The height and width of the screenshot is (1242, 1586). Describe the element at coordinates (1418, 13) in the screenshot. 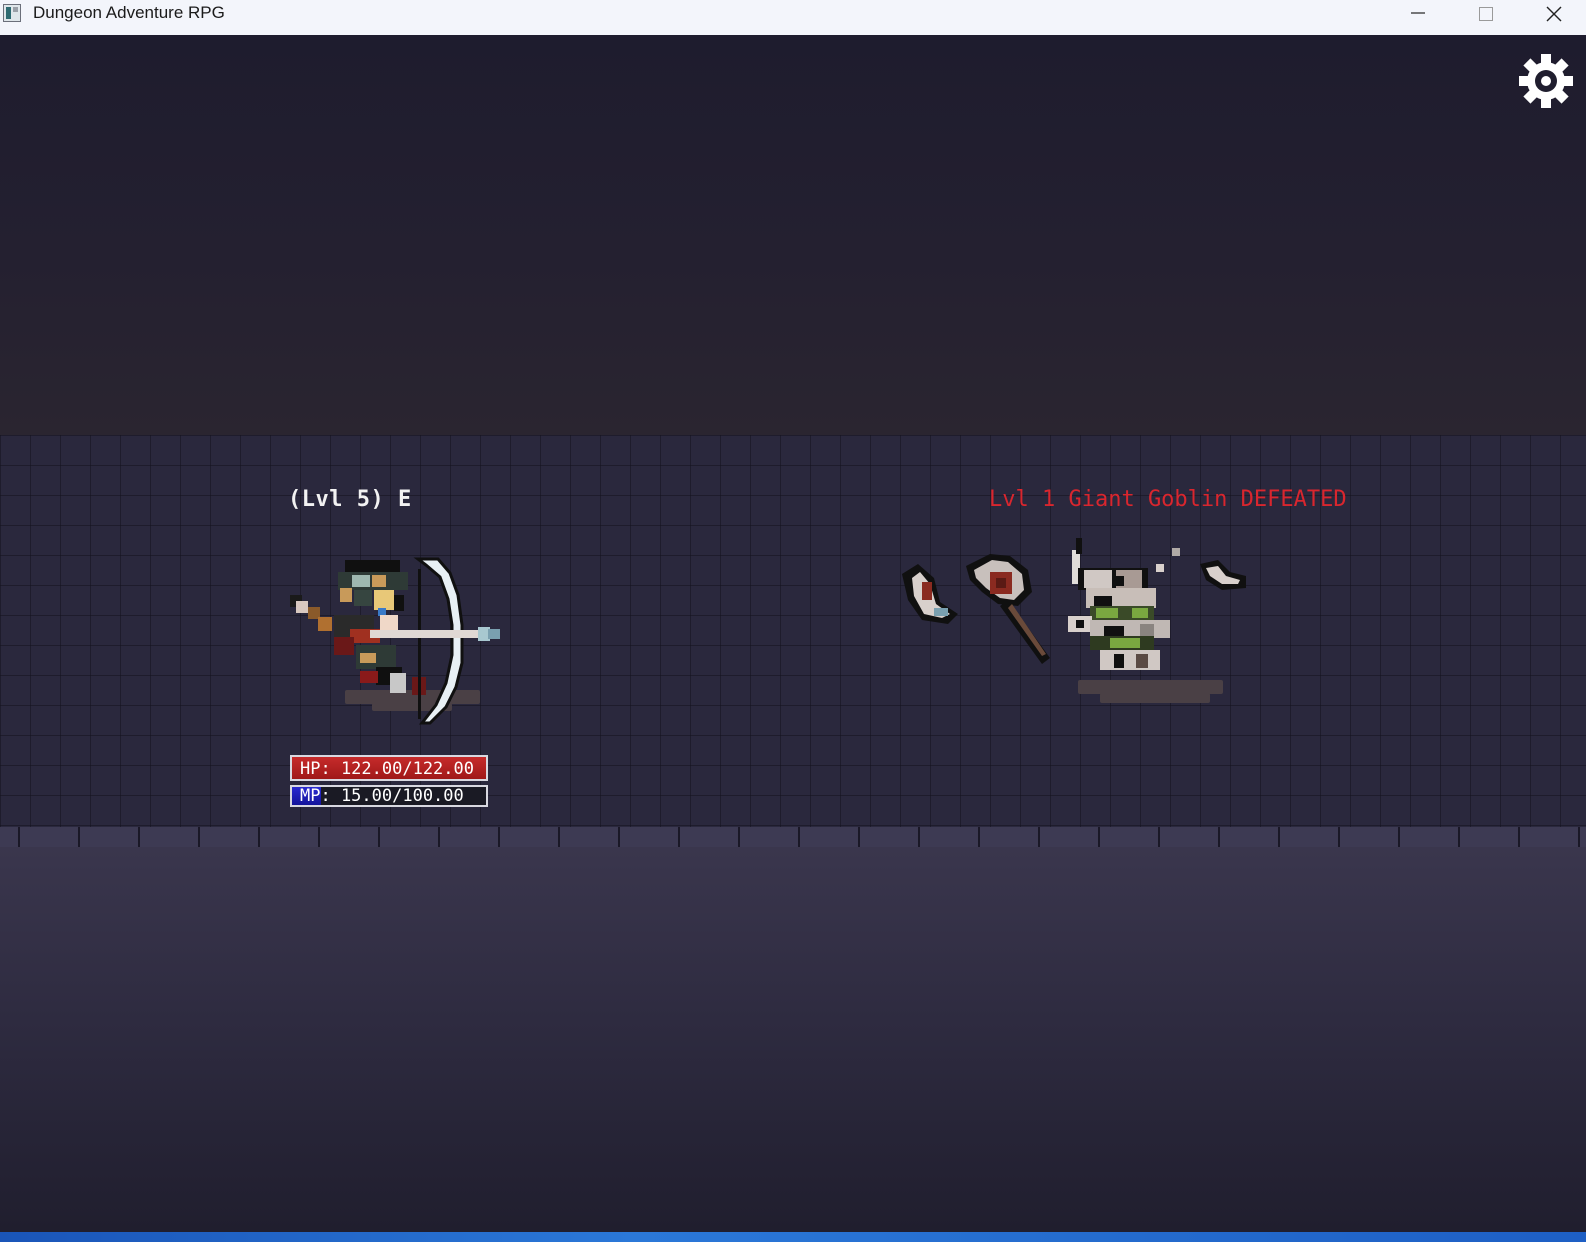

I see `minimize-icon` at that location.